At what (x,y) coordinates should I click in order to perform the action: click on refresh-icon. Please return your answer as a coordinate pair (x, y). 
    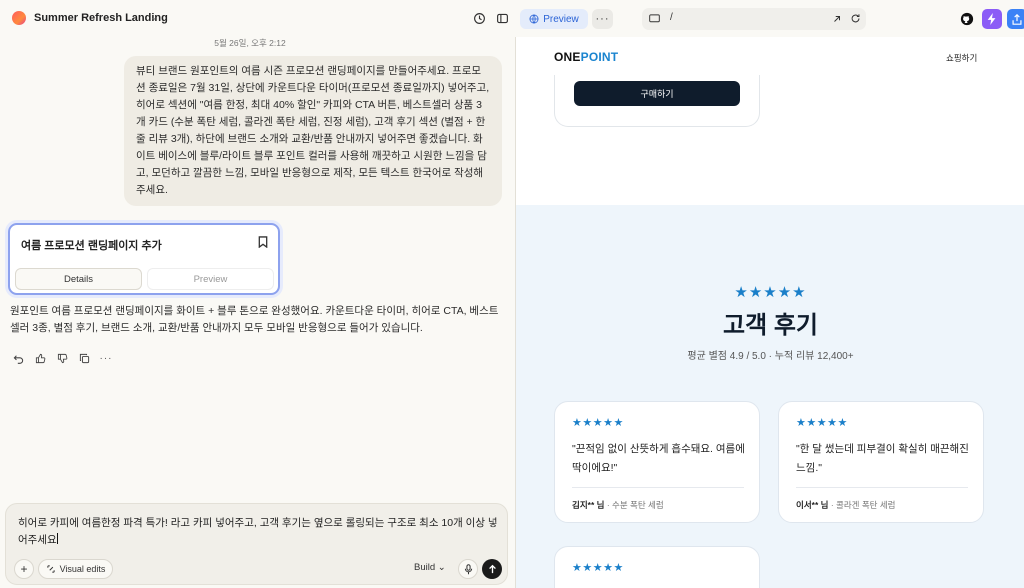
    Looking at the image, I should click on (855, 18).